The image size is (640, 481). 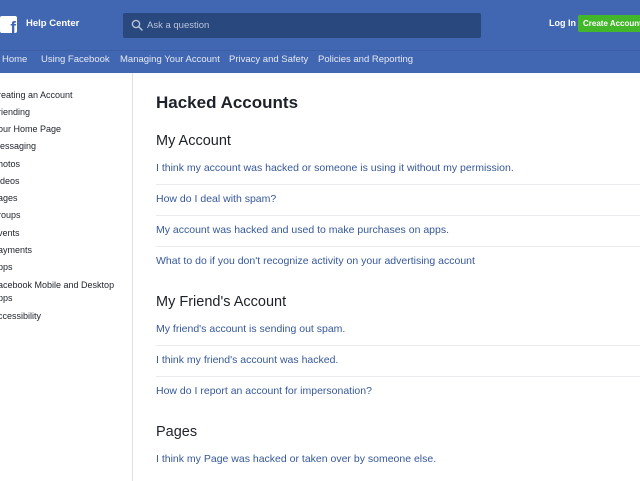 What do you see at coordinates (15, 112) in the screenshot?
I see `sidebar-item-friending: riending` at bounding box center [15, 112].